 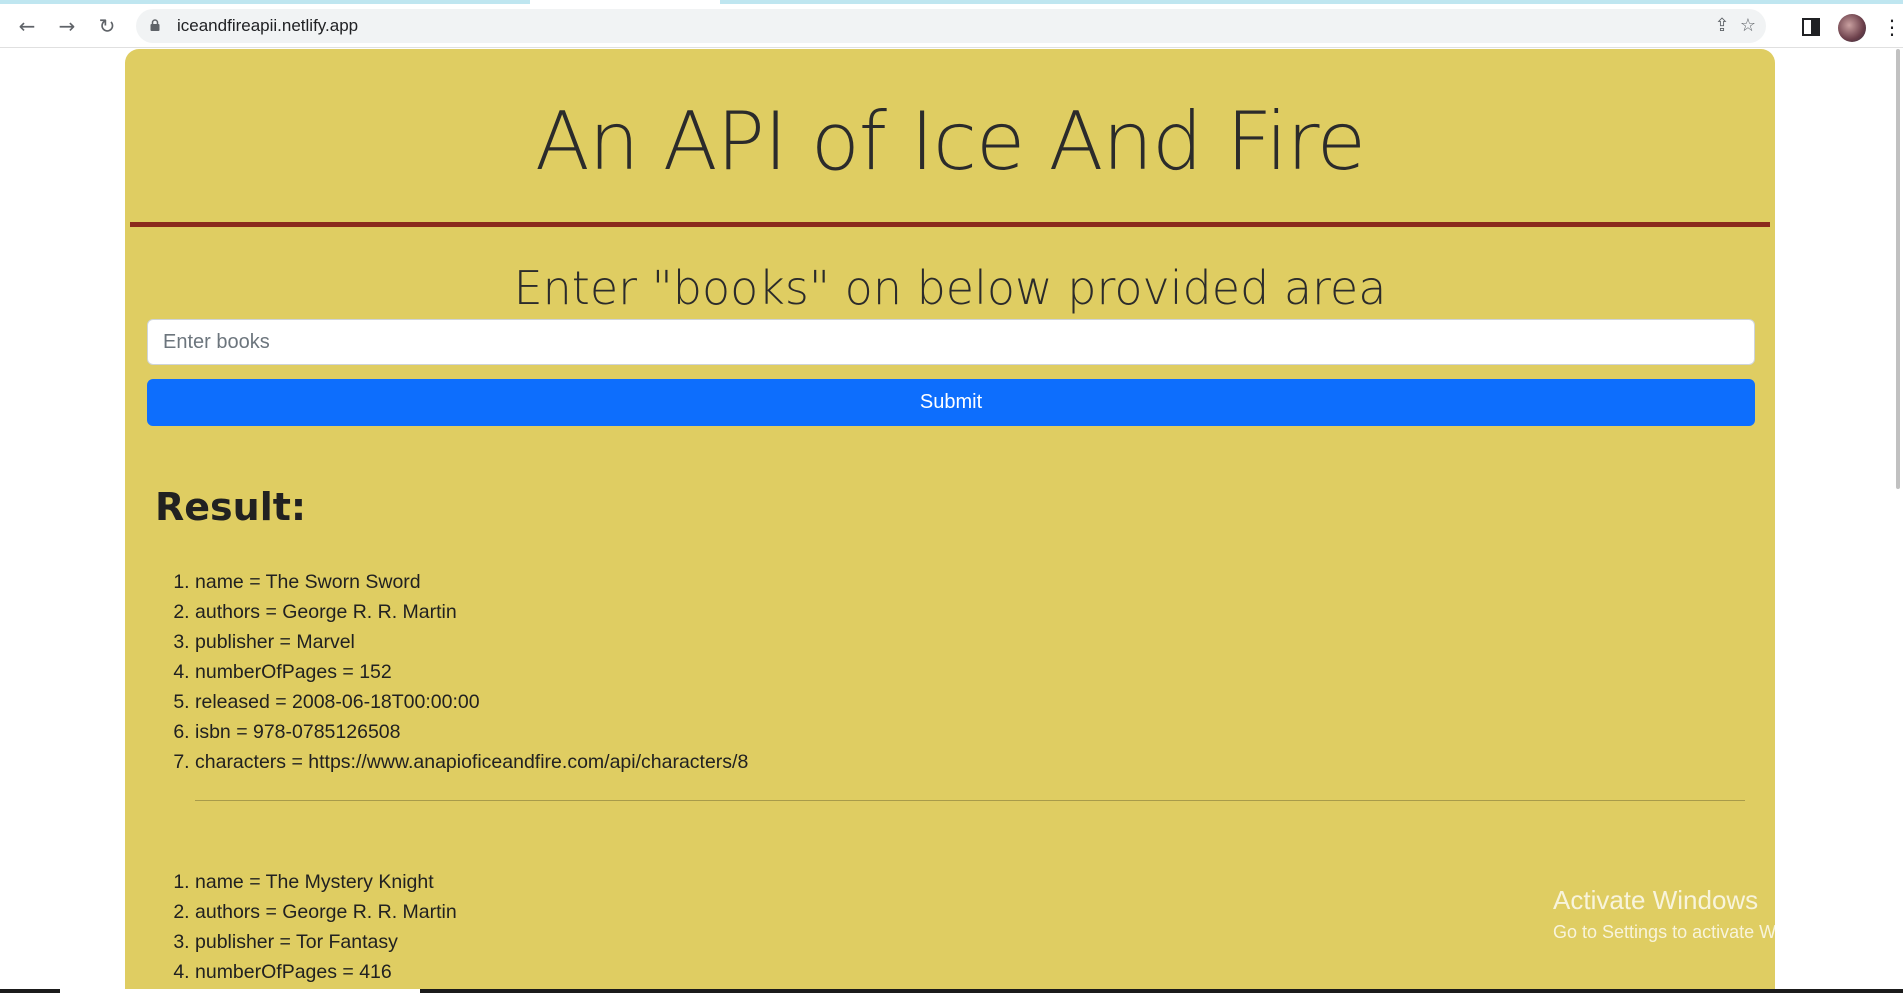 I want to click on browser-menu-icon: ⋮, so click(x=1892, y=27).